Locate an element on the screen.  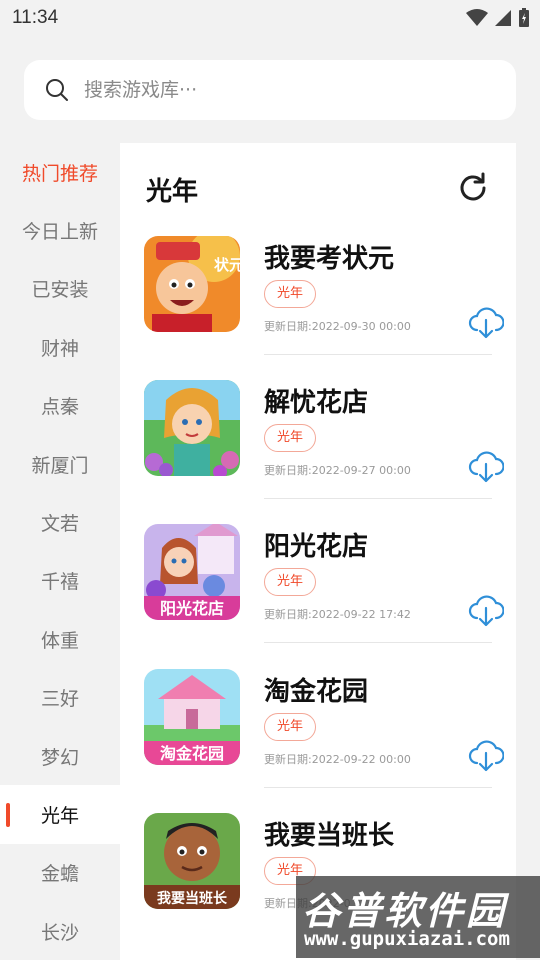
game-thumbnail: 淘金花园 is located at coordinates (192, 717).